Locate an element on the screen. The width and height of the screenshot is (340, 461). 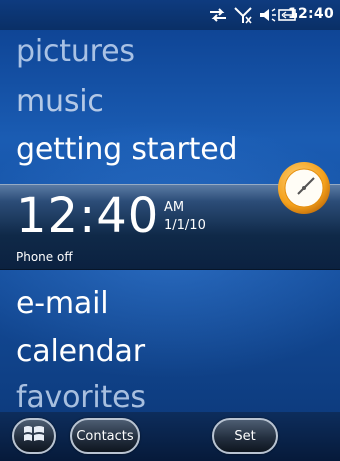
clock-ampm: AM is located at coordinates (174, 207).